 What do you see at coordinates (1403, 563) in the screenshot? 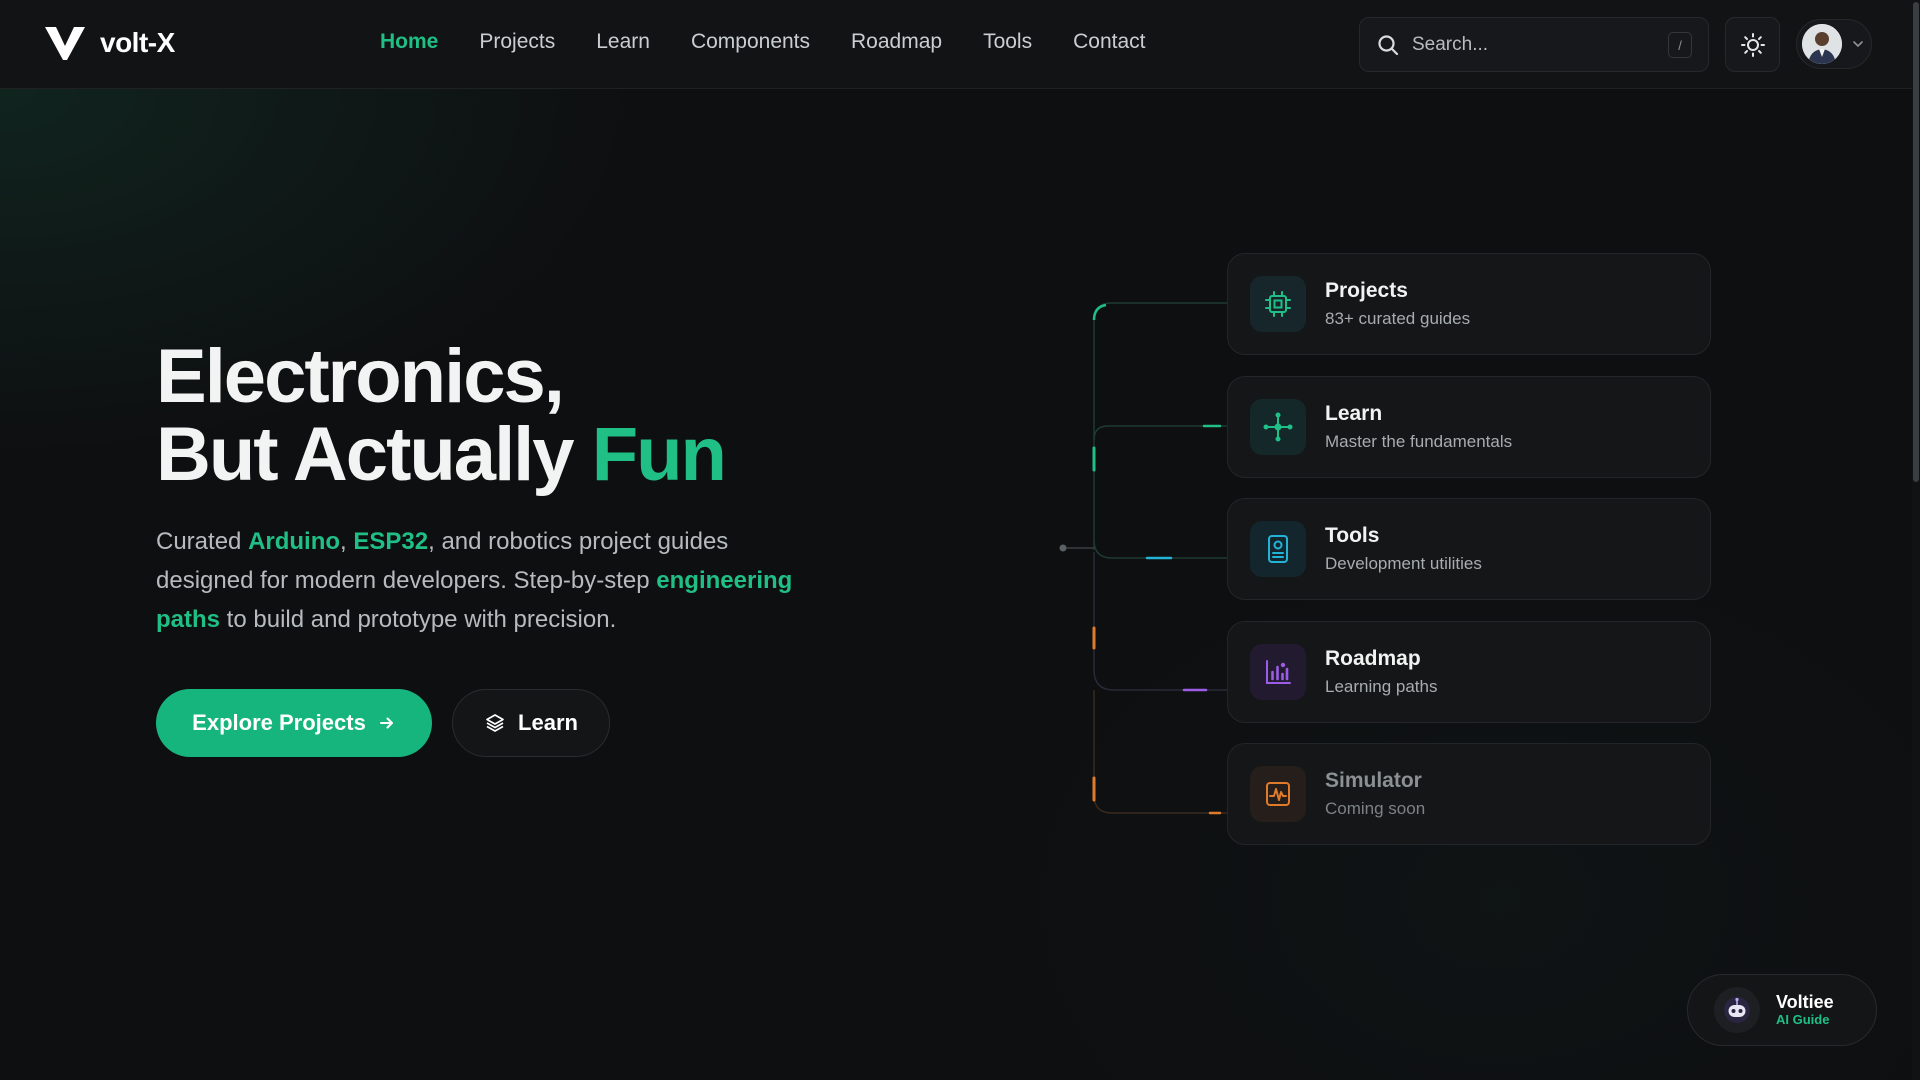
I see `card-subtitle: Development utilities` at bounding box center [1403, 563].